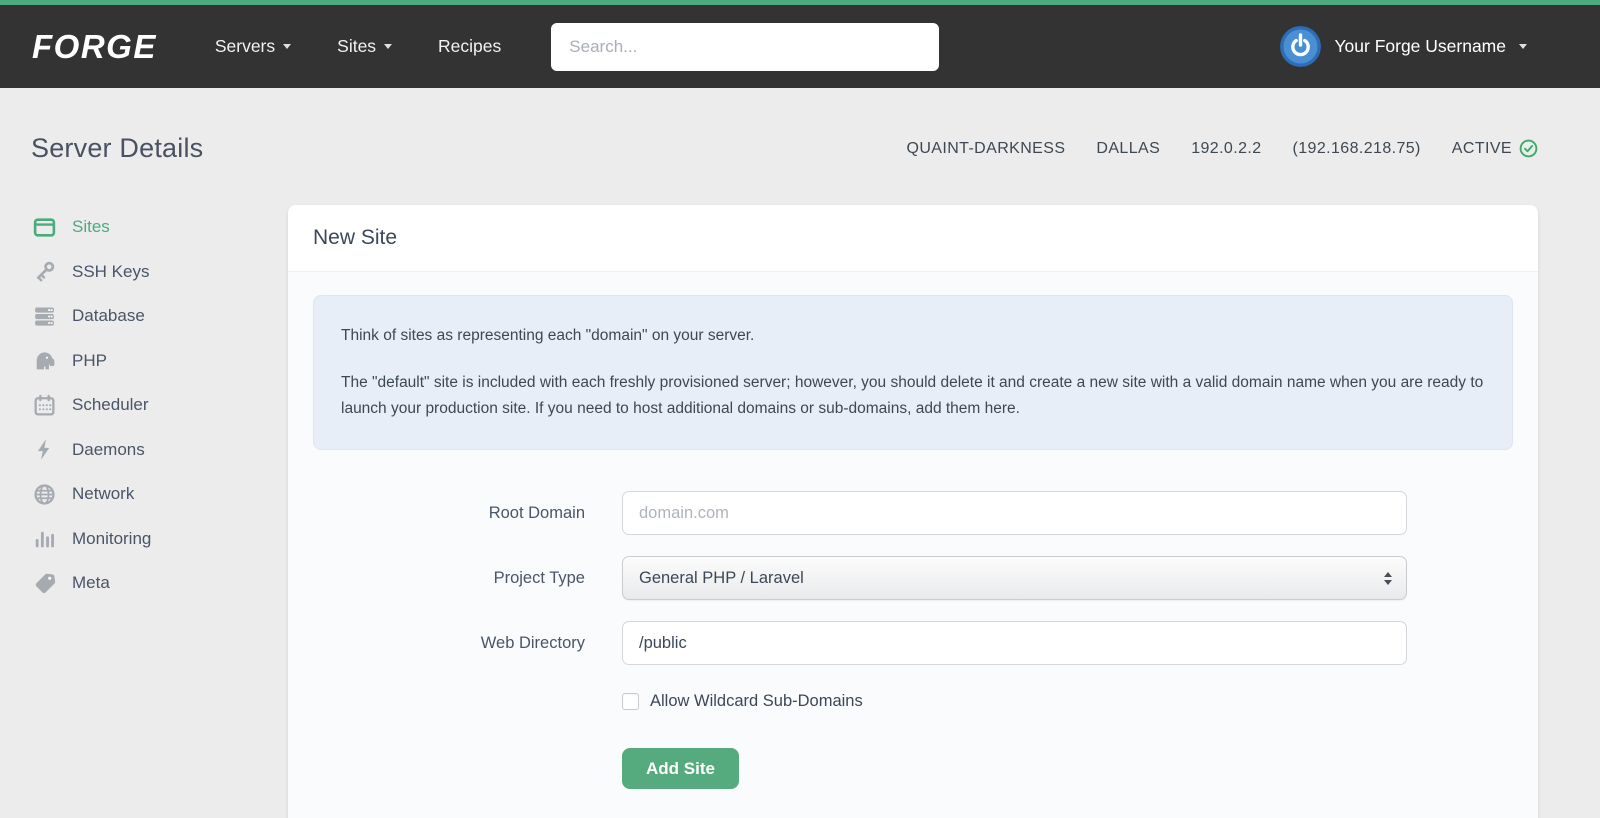  Describe the element at coordinates (159, 227) in the screenshot. I see `sidebar-item-sites: Sites` at that location.